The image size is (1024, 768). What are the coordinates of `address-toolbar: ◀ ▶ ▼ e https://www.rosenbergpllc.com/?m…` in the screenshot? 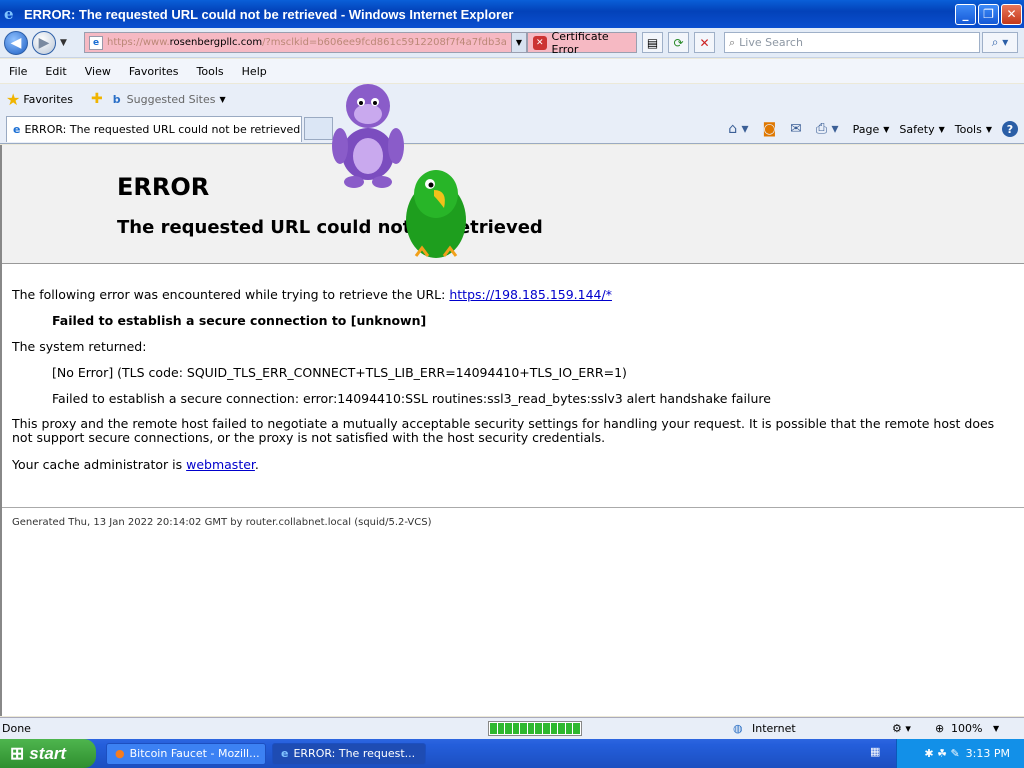 It's located at (512, 43).